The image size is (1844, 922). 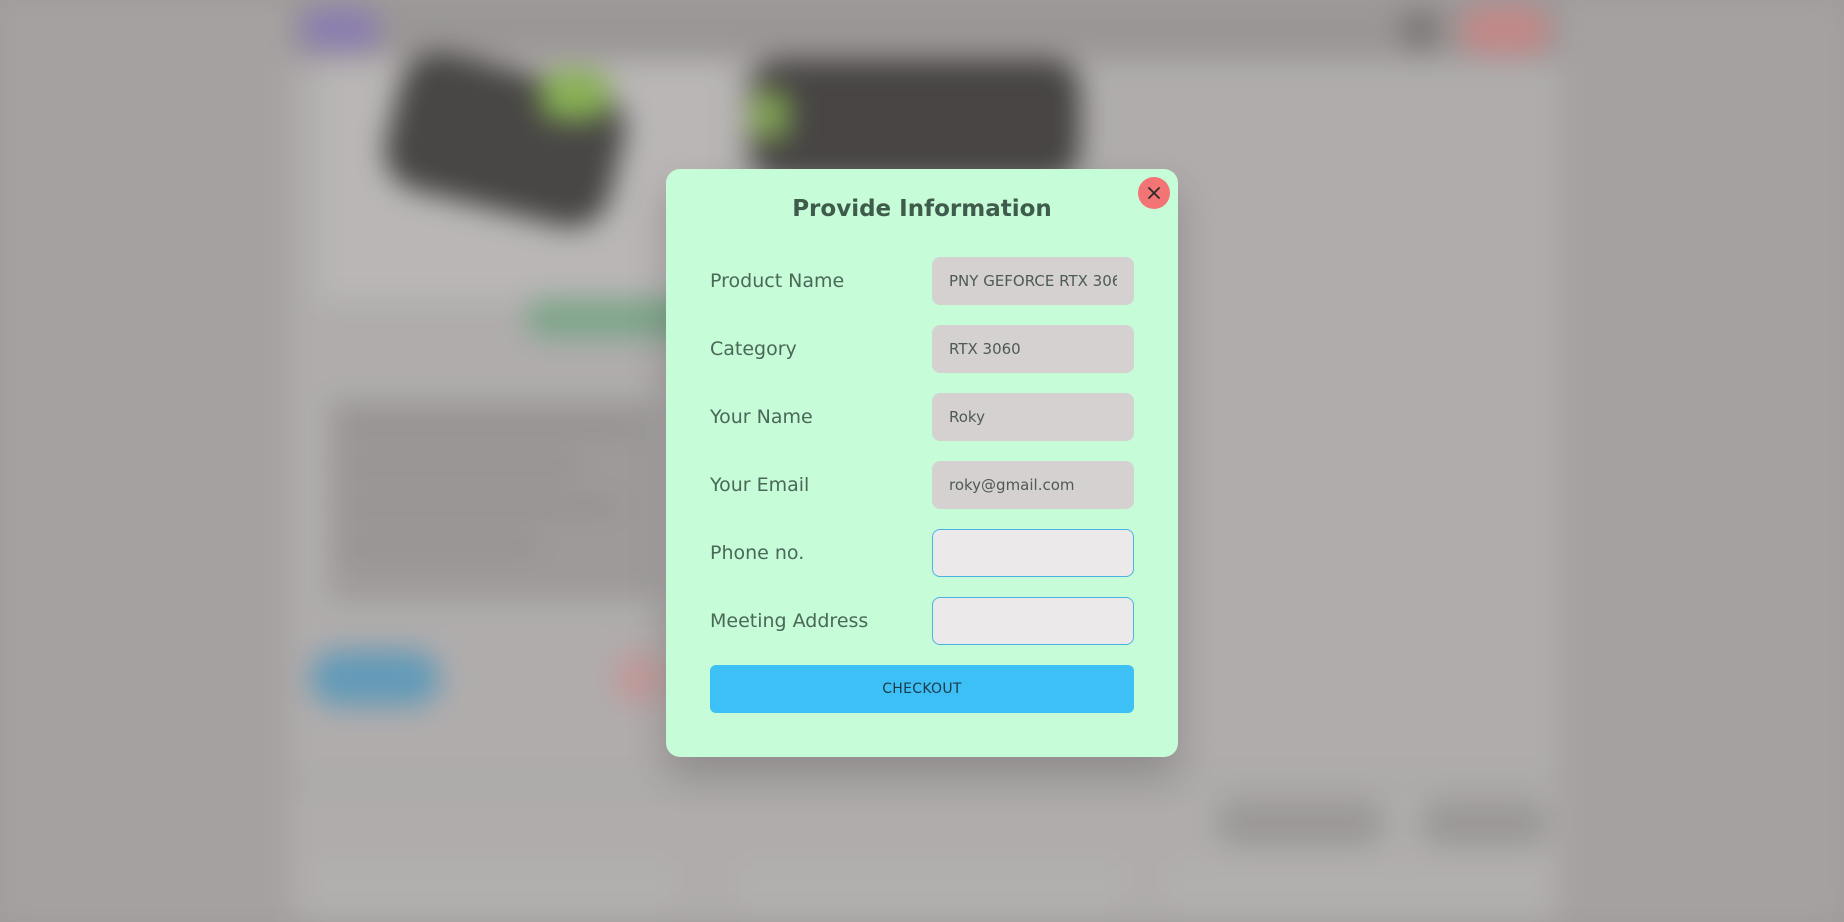 What do you see at coordinates (1033, 417) in the screenshot?
I see `your-name-input` at bounding box center [1033, 417].